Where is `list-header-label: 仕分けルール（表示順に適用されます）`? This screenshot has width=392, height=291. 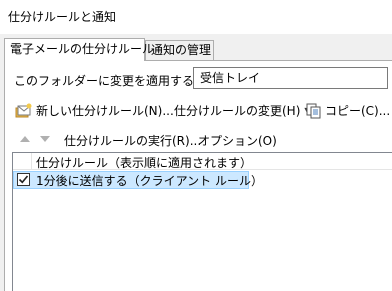 list-header-label: 仕分けルール（表示順に適用されます） is located at coordinates (144, 162).